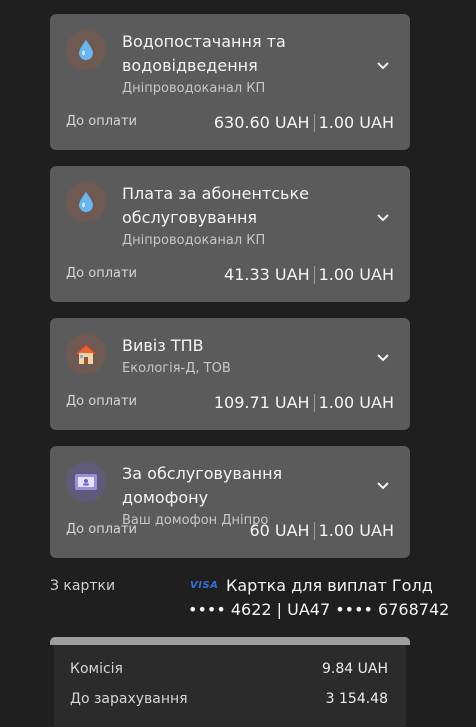 Image resolution: width=476 pixels, height=727 pixels. I want to click on visa-logo-icon: VISA, so click(204, 585).